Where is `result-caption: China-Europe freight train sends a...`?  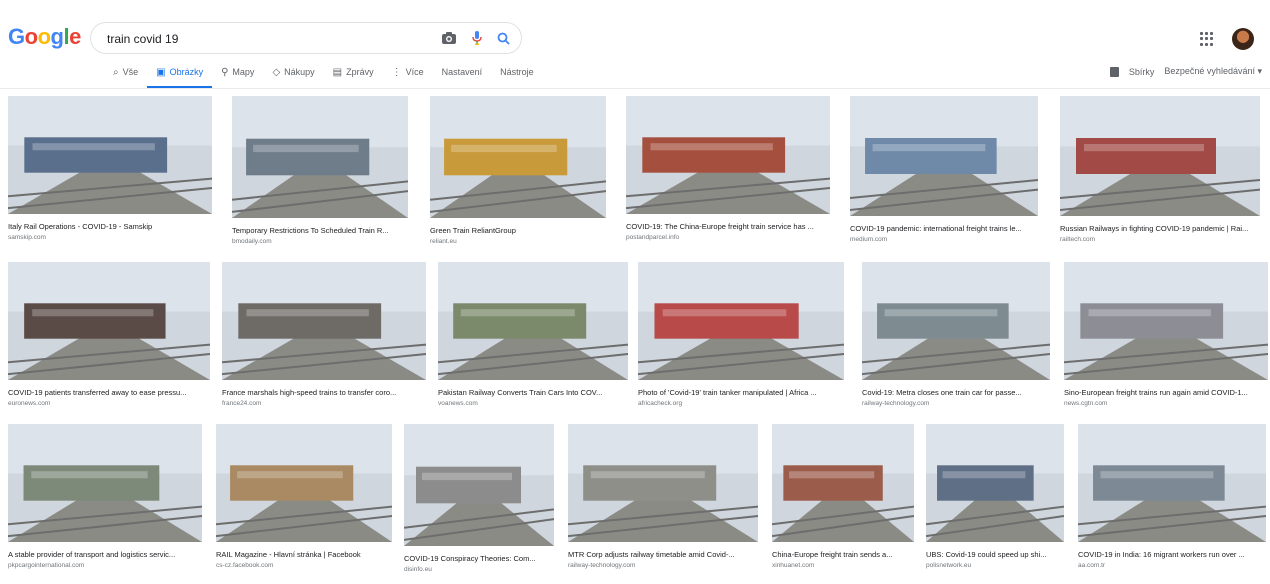 result-caption: China-Europe freight train sends a... is located at coordinates (843, 554).